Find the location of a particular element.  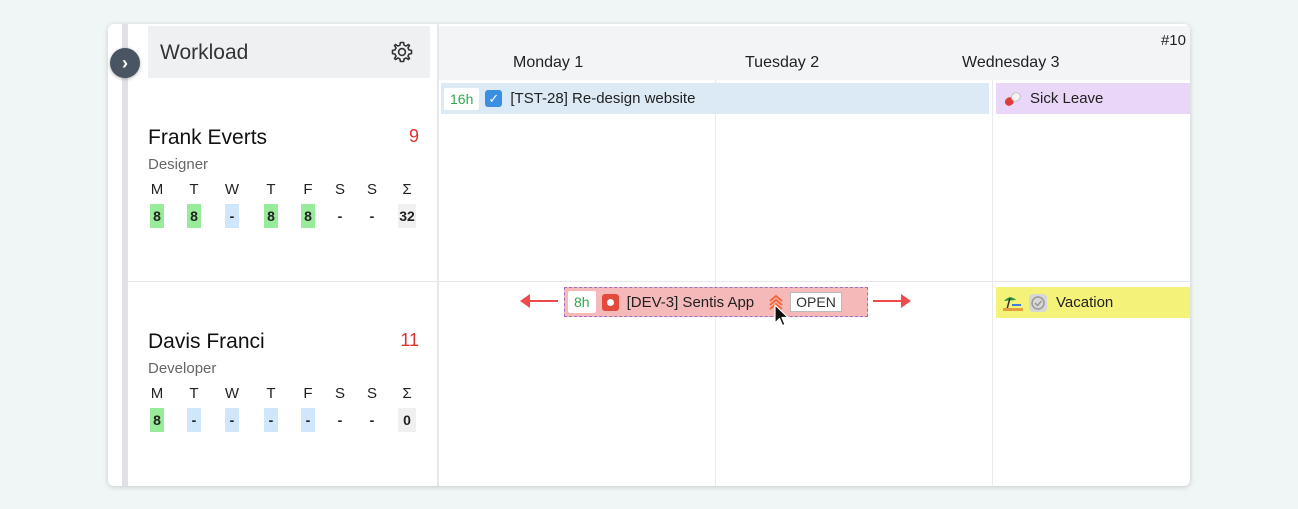

event-sick-leave: Sick Leave is located at coordinates (1093, 98).